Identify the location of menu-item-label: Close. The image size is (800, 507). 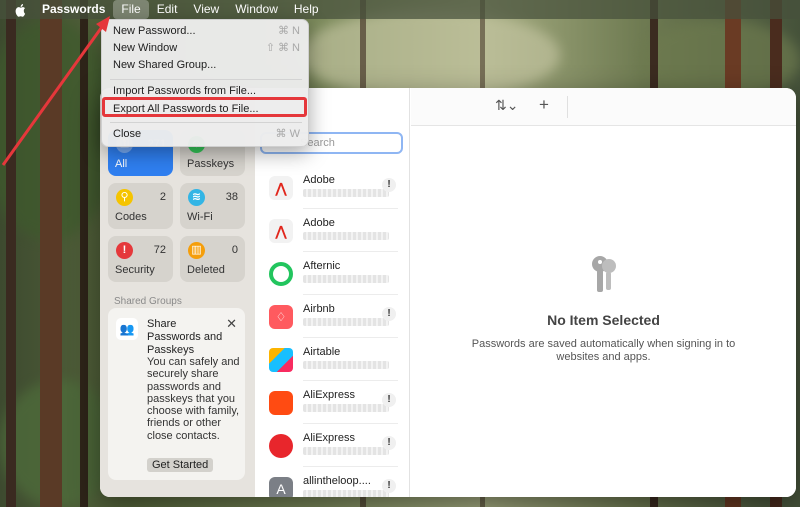
(127, 134).